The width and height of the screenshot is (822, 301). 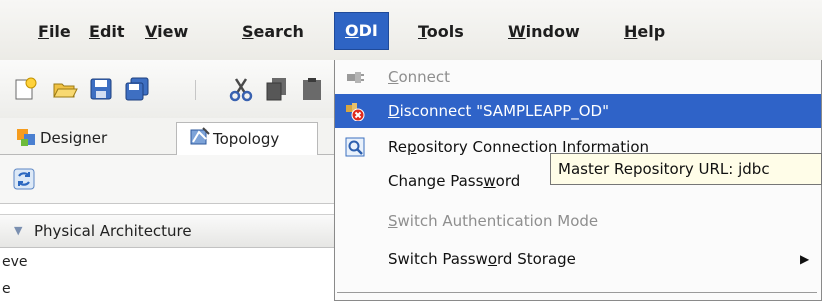 I want to click on topology-toolbar, so click(x=167, y=179).